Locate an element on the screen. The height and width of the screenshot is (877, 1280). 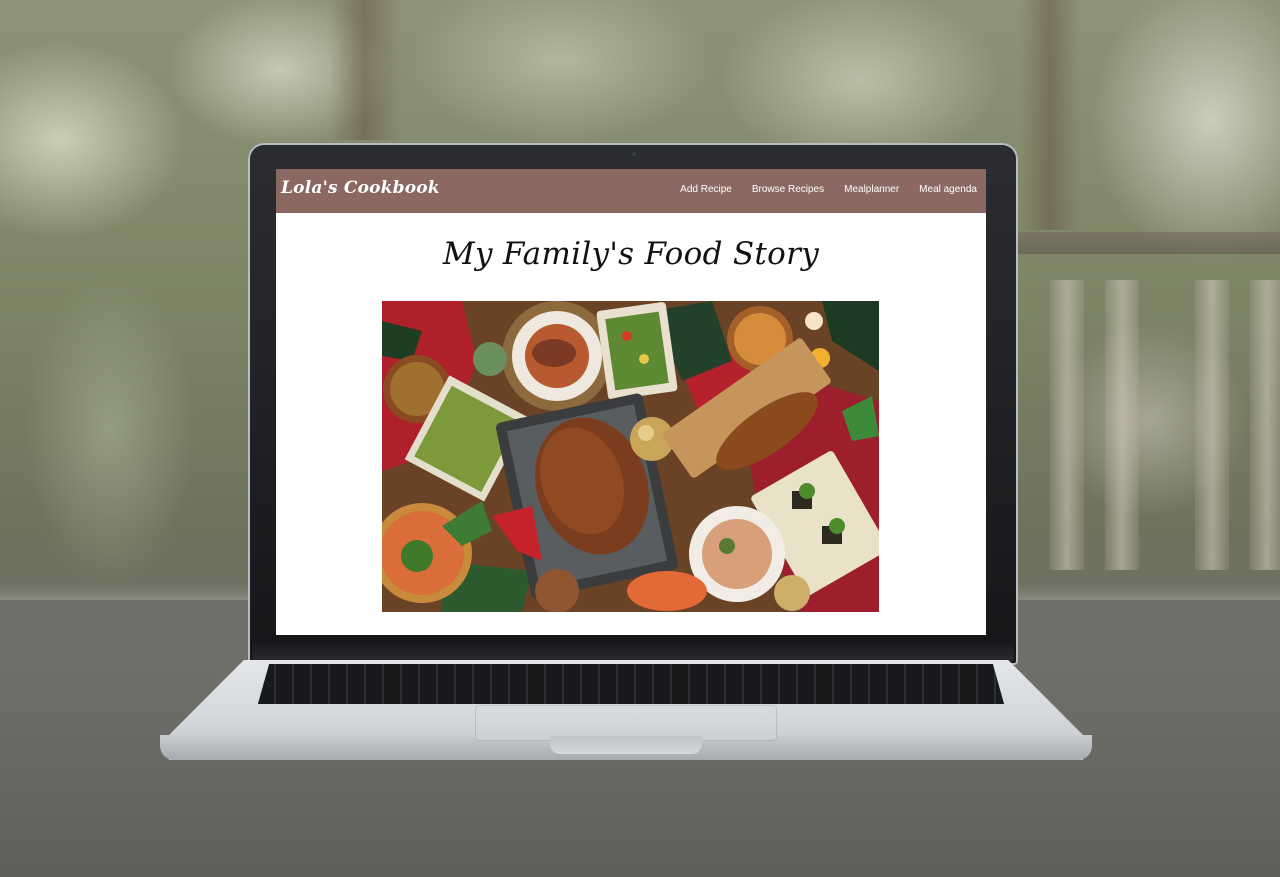
keyboard is located at coordinates (631, 684).